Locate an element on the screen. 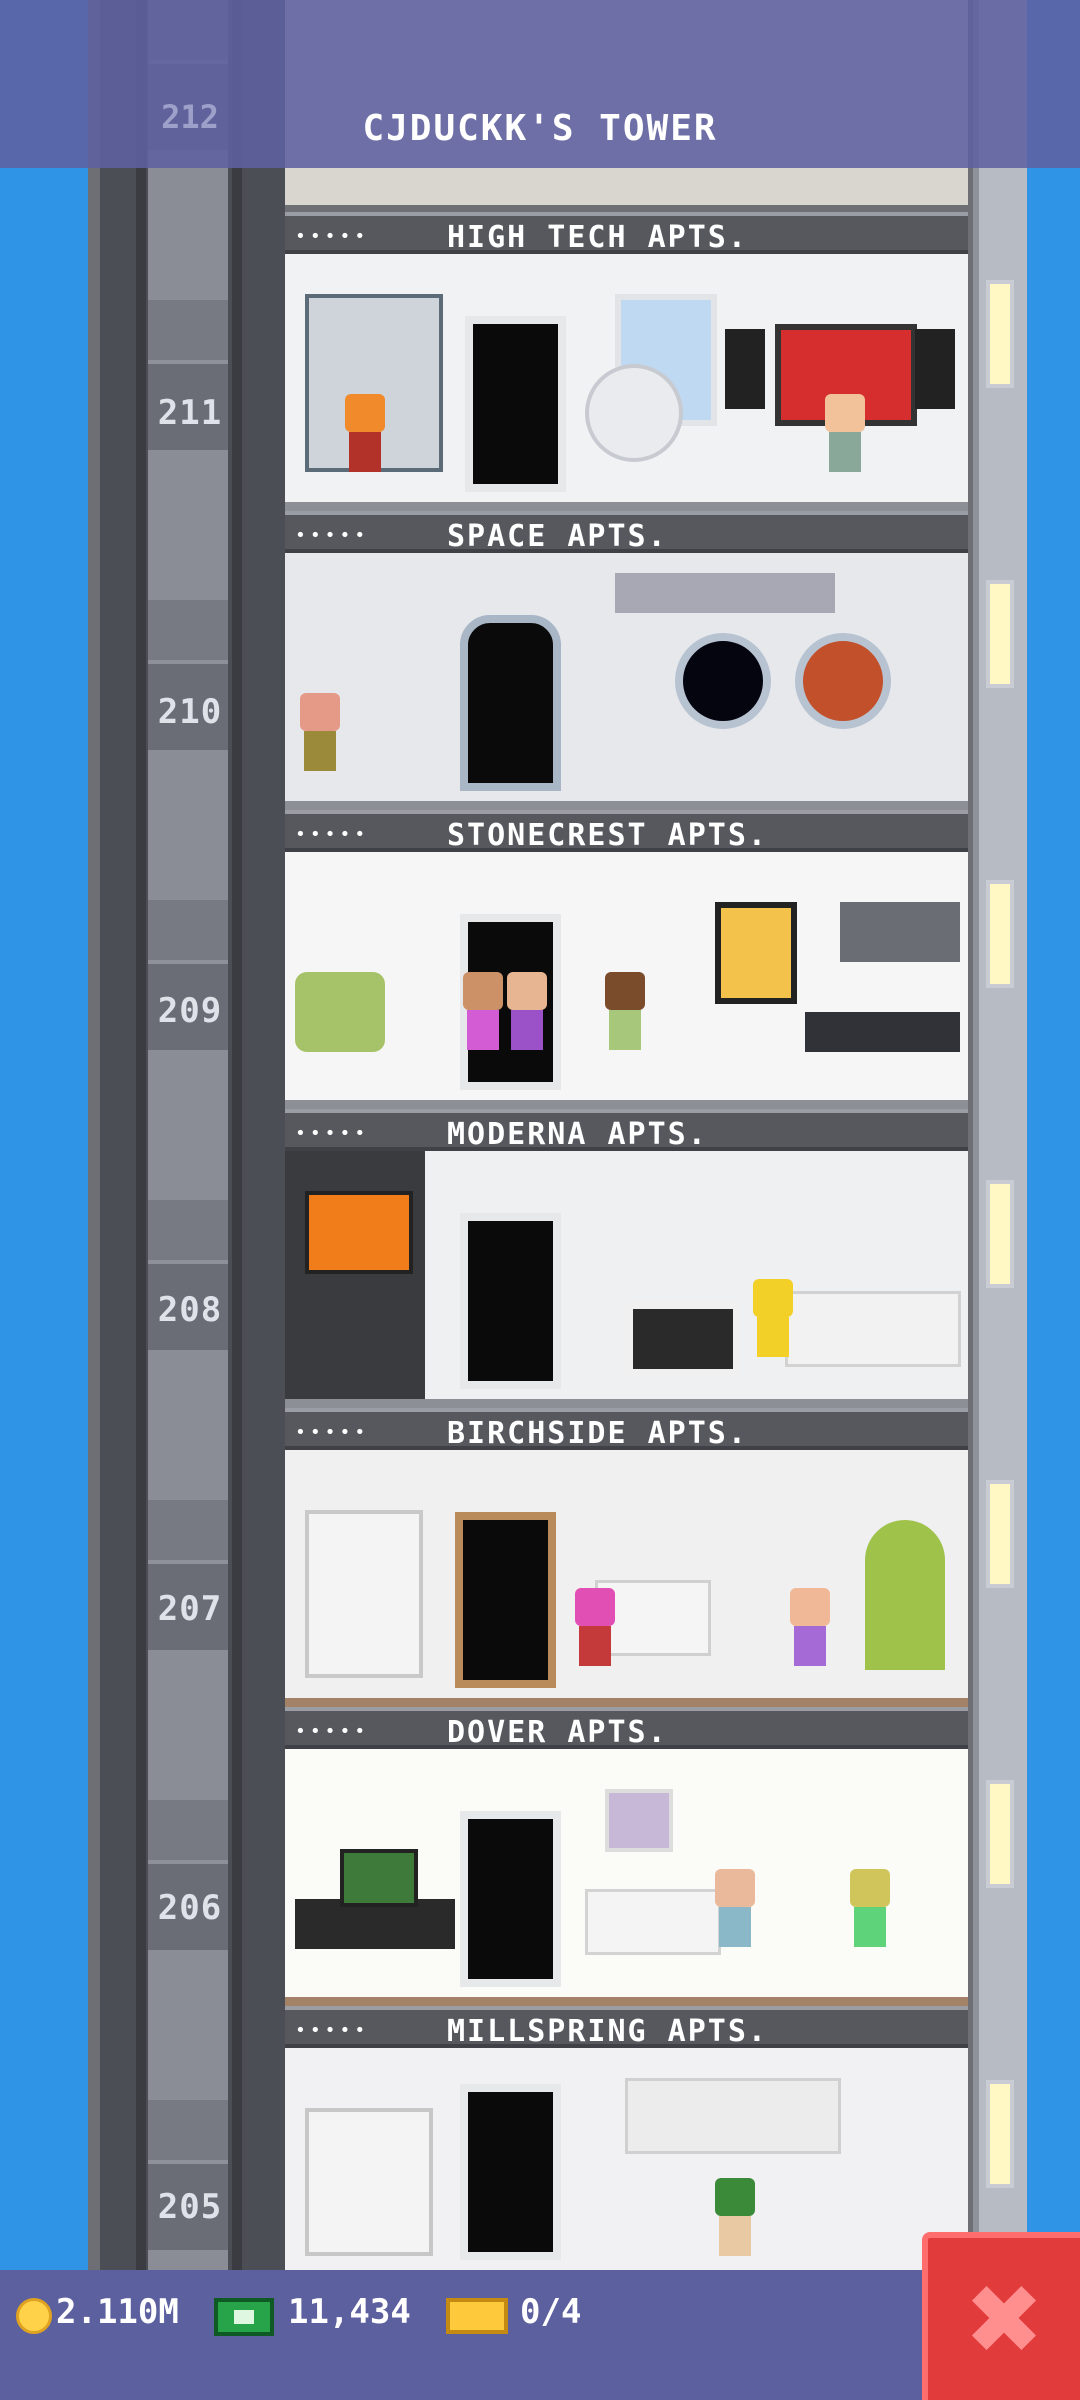  control-panel is located at coordinates (725, 593).